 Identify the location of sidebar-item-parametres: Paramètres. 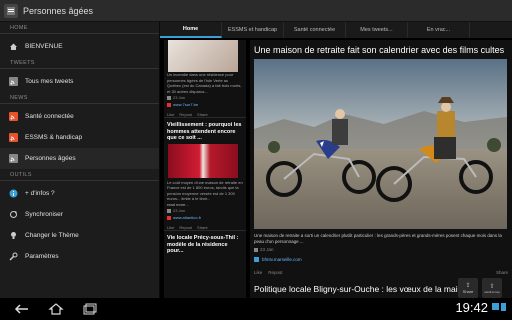
(79, 256).